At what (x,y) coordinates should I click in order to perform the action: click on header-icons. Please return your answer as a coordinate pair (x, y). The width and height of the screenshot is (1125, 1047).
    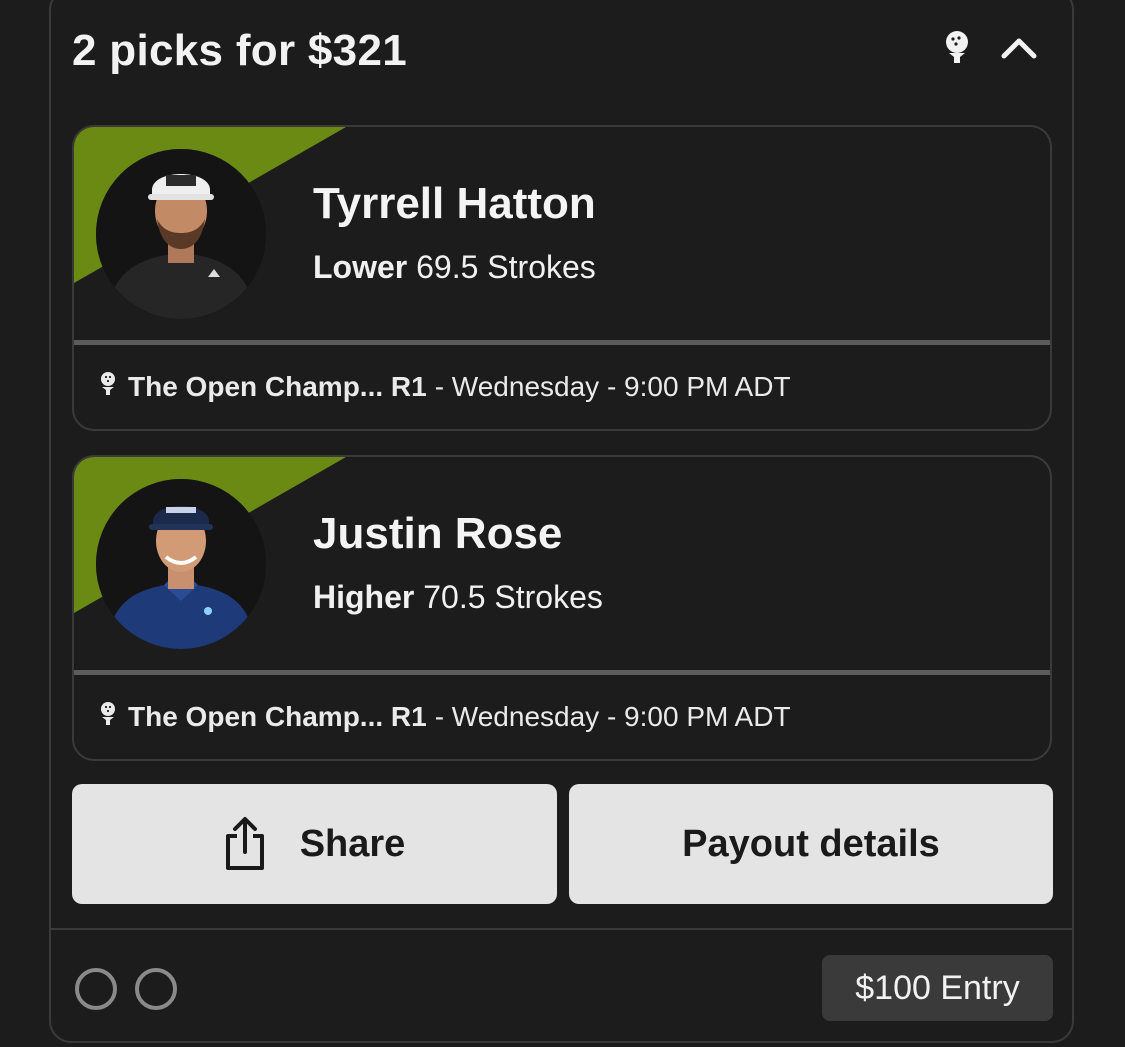
    Looking at the image, I should click on (991, 49).